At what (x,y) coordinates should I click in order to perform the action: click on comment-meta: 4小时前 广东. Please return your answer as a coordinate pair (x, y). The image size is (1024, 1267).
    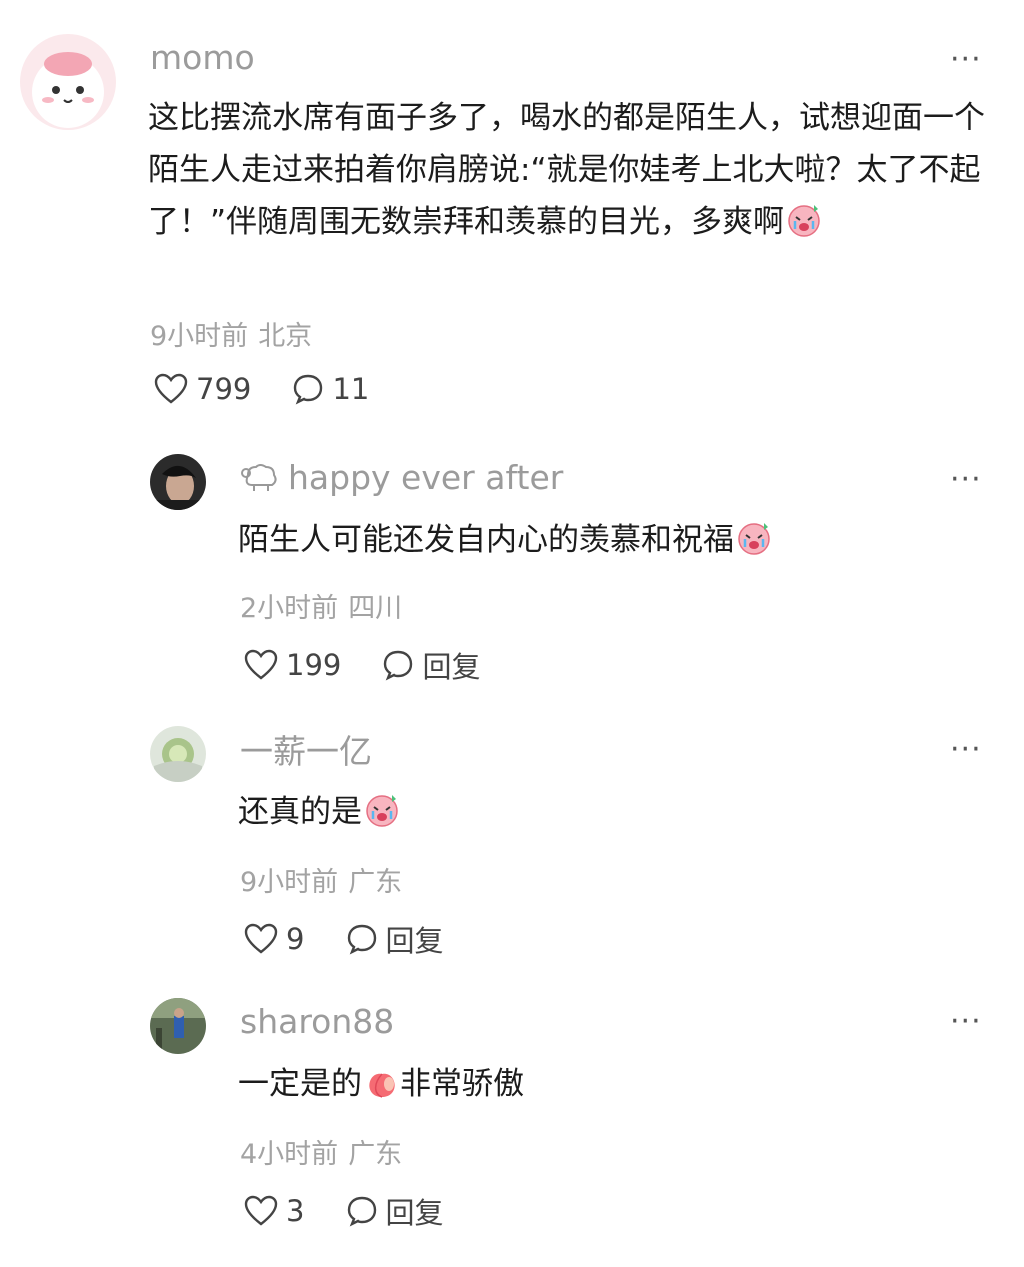
    Looking at the image, I should click on (321, 1151).